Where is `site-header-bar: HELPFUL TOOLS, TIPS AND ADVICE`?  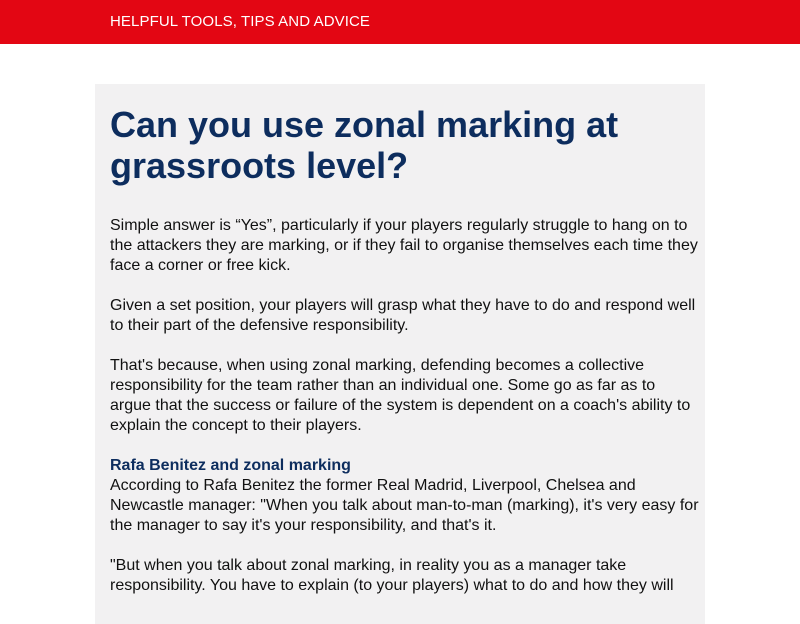 site-header-bar: HELPFUL TOOLS, TIPS AND ADVICE is located at coordinates (400, 22).